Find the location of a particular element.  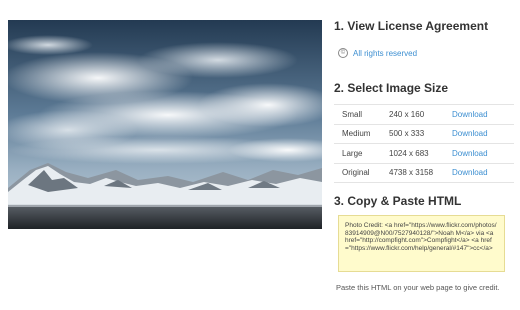

size-name: Small is located at coordinates (361, 114).